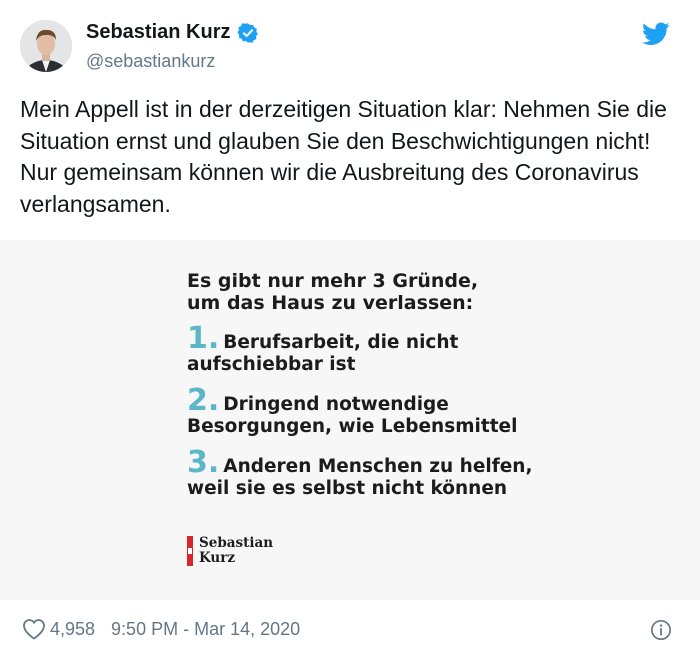 The width and height of the screenshot is (700, 666). I want to click on tweet-timestamp: 9:50 PM - Mar 14, 2020, so click(205, 629).